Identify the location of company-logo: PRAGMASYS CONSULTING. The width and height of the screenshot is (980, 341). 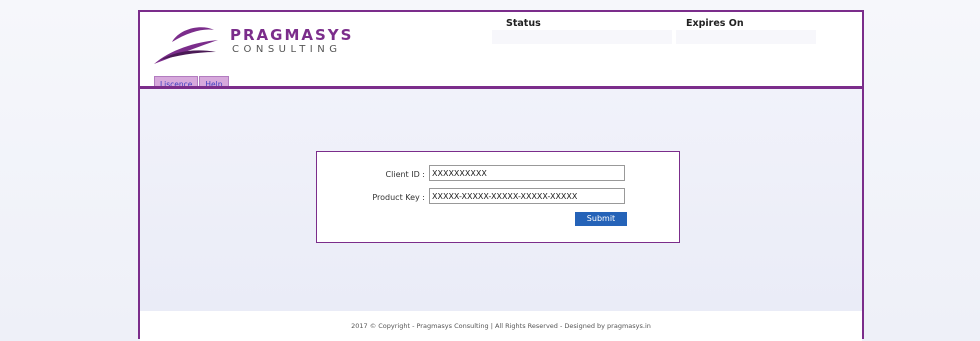
(252, 45).